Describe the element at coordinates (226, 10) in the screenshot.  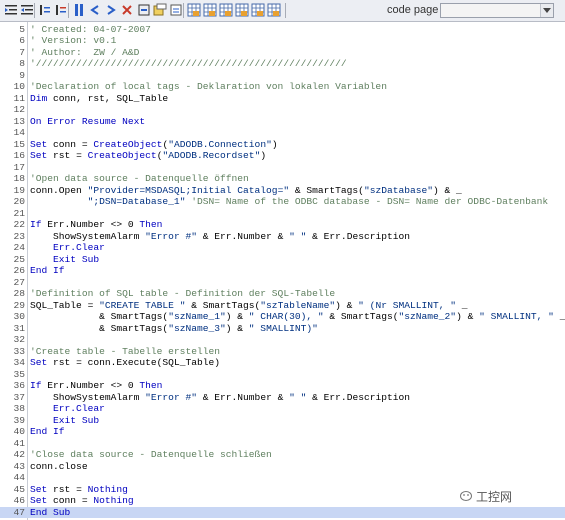
I see `grid3-icon` at that location.